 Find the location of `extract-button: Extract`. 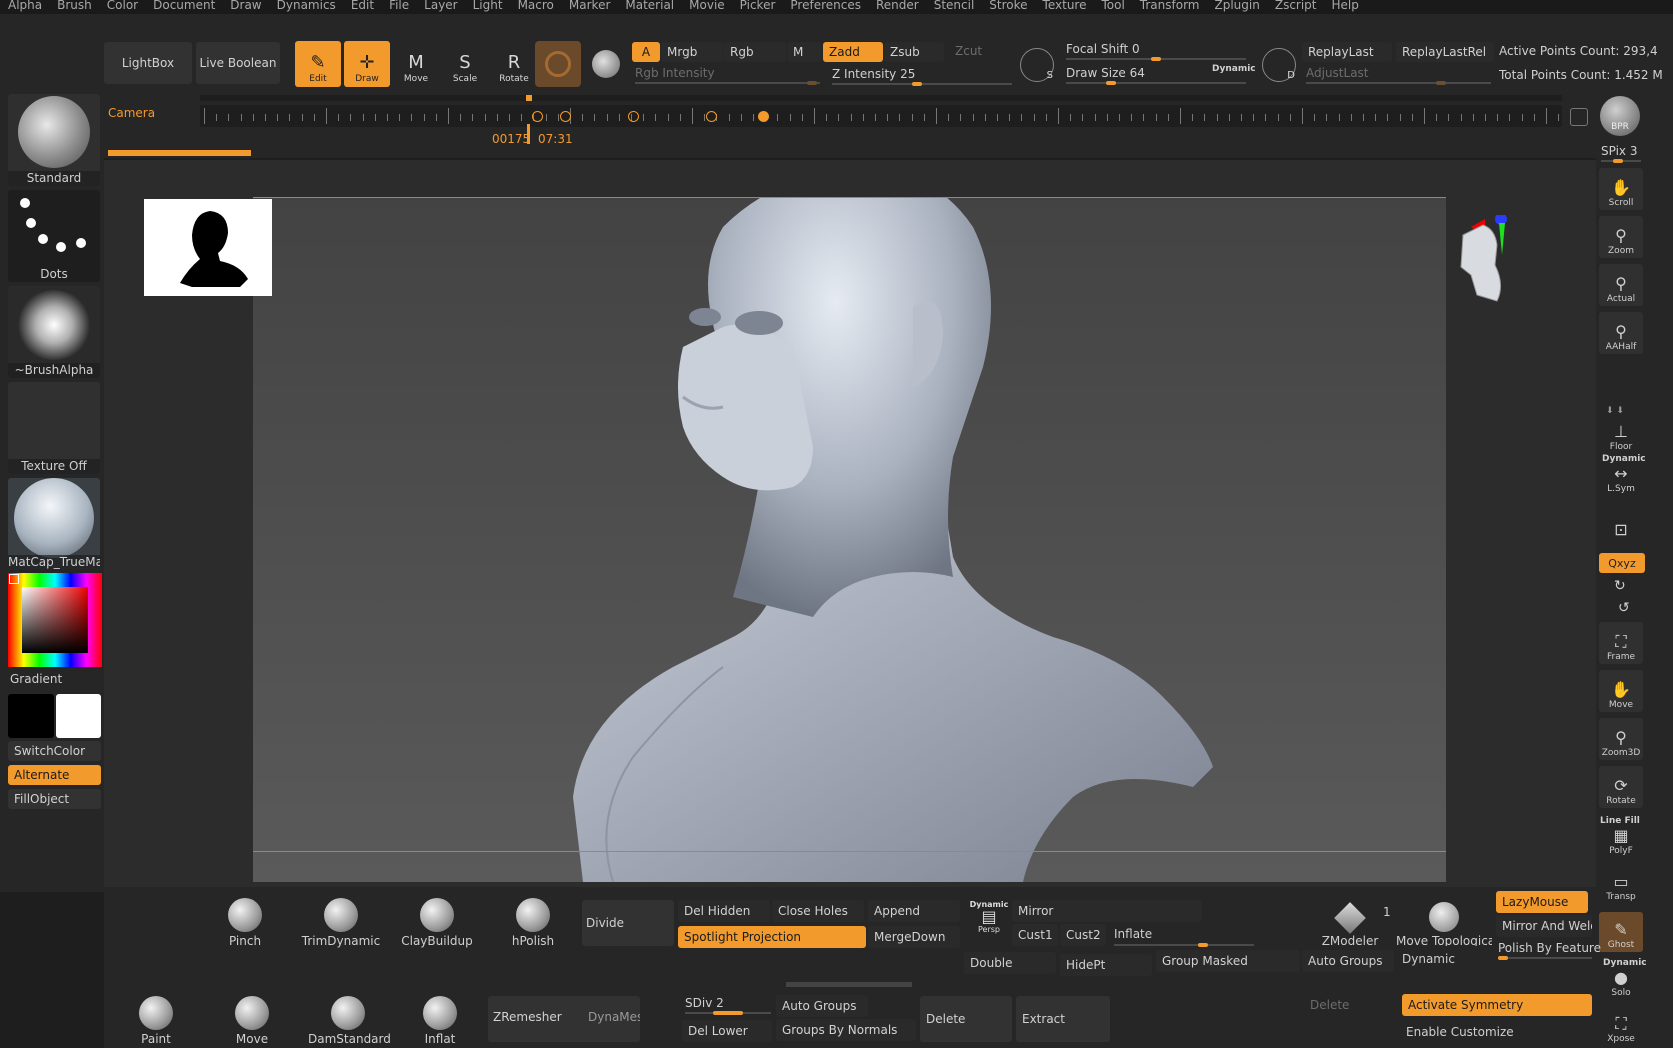

extract-button: Extract is located at coordinates (1063, 1019).